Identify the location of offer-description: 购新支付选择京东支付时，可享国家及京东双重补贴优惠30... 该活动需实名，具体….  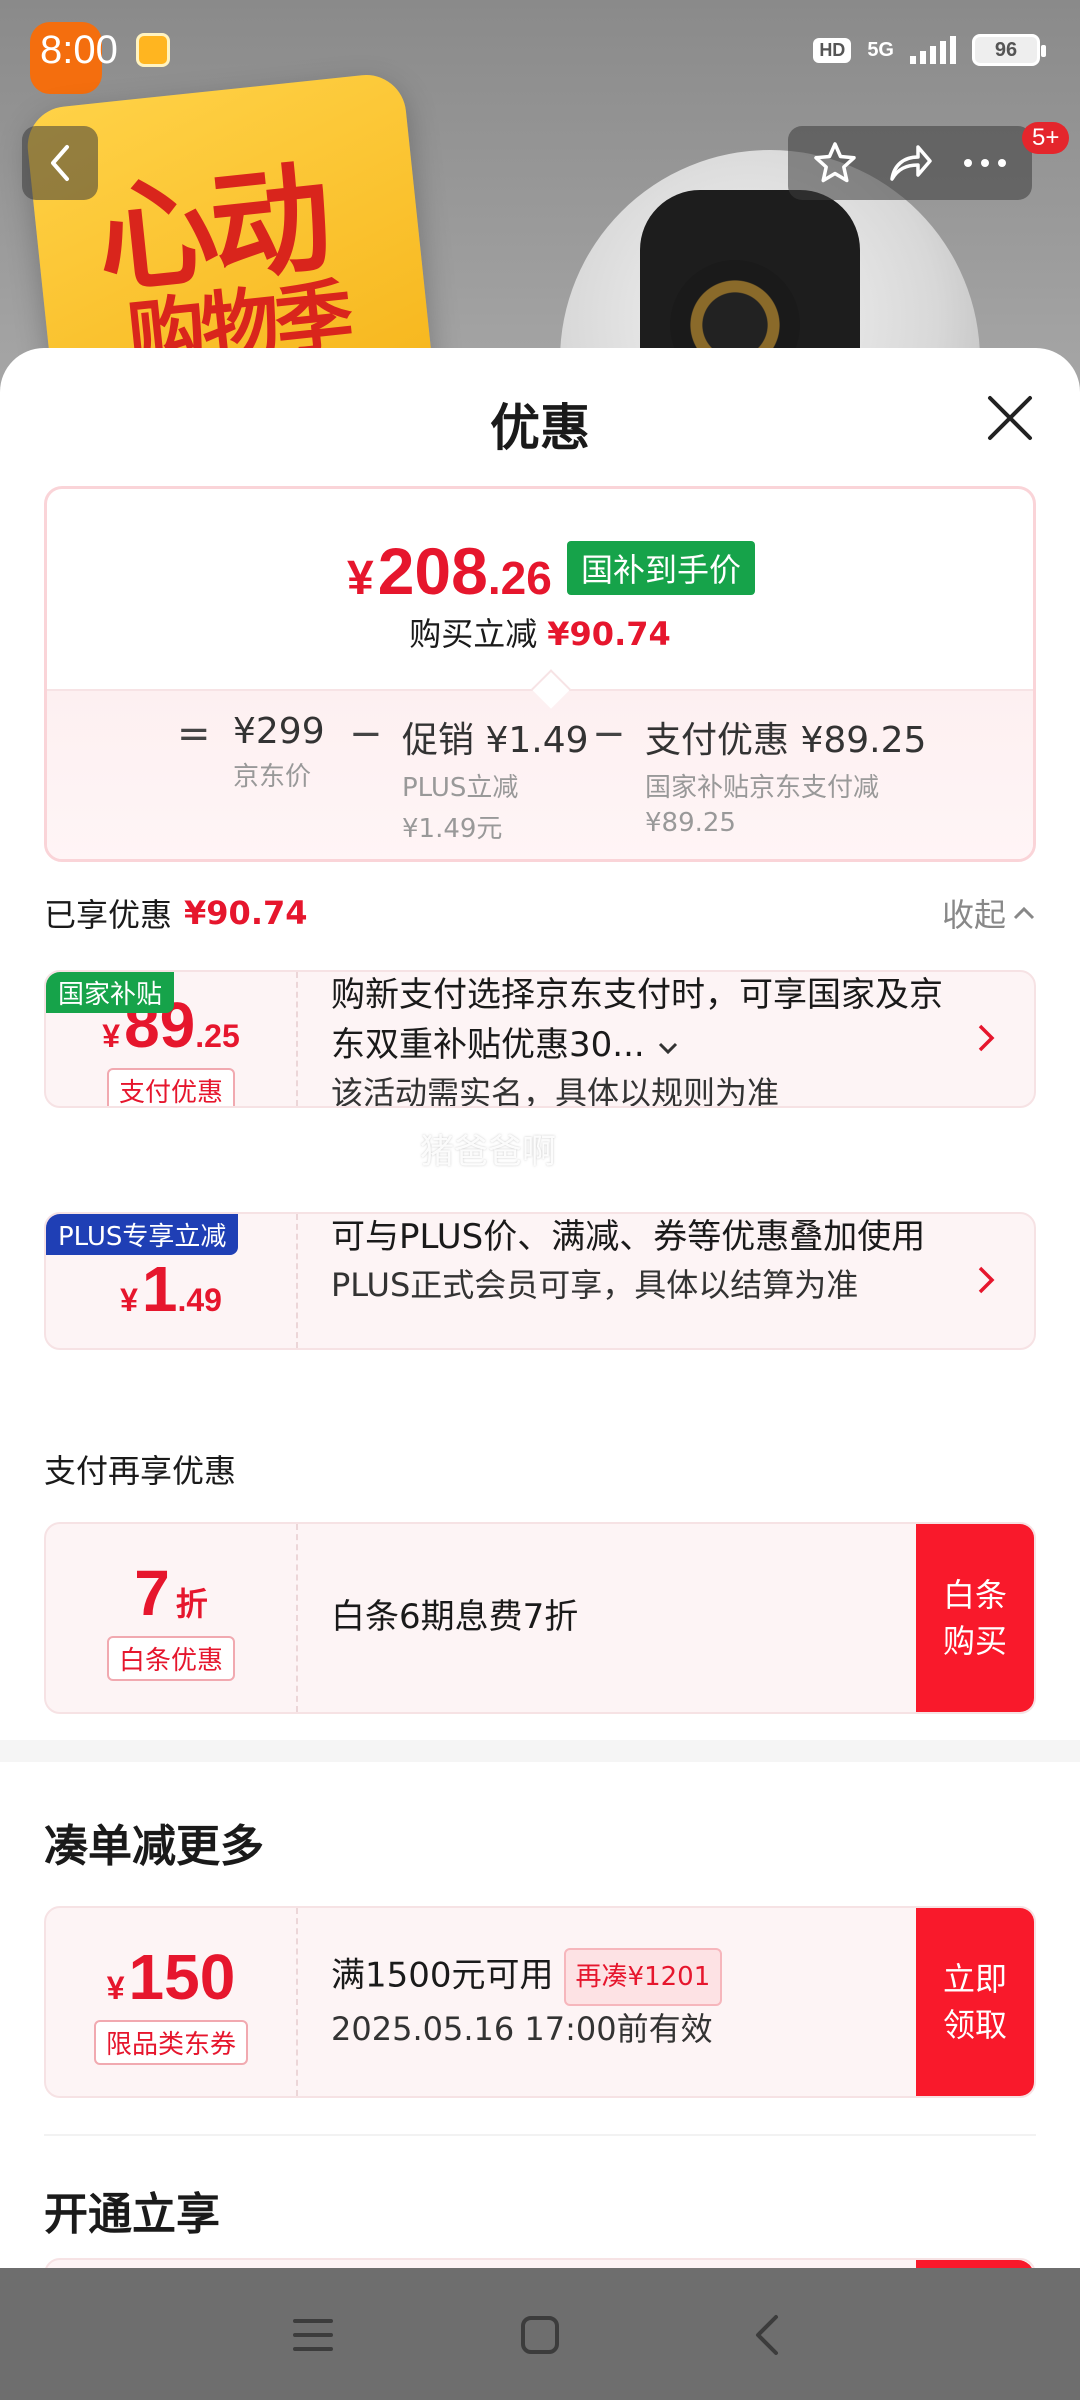
(642, 1040).